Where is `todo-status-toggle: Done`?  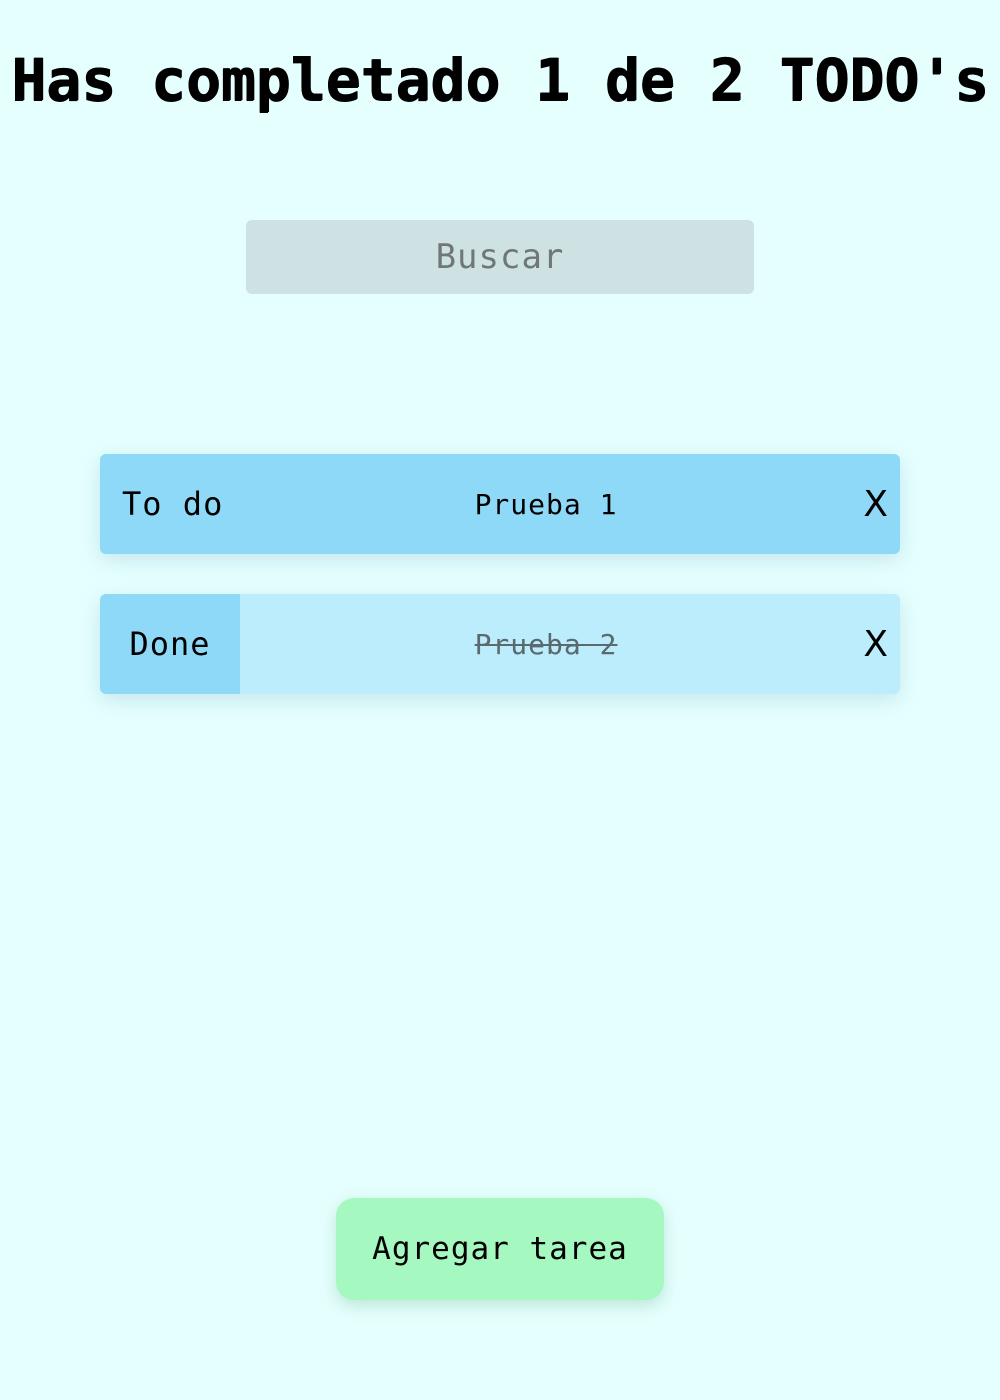 todo-status-toggle: Done is located at coordinates (170, 644).